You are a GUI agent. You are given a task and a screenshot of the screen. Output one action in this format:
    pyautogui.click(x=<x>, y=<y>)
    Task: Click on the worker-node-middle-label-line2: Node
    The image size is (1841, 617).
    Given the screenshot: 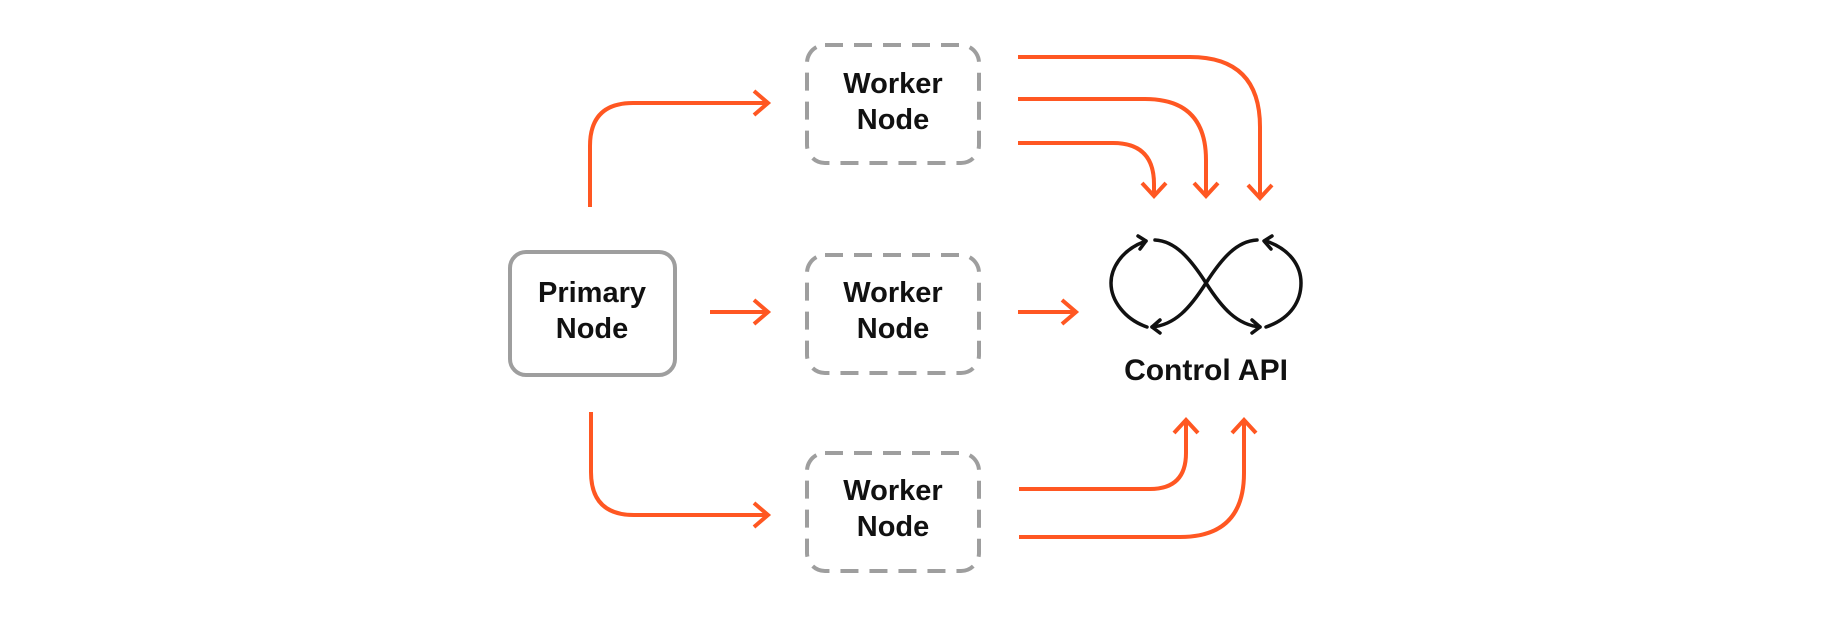 What is the action you would take?
    pyautogui.click(x=893, y=329)
    